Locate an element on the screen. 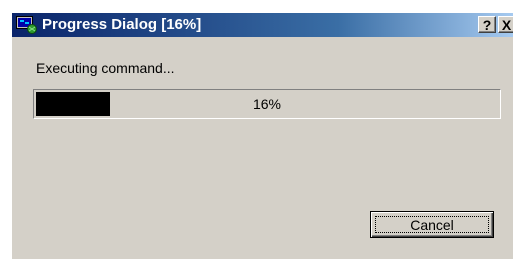 This screenshot has width=513, height=259. close-button: X is located at coordinates (505, 24).